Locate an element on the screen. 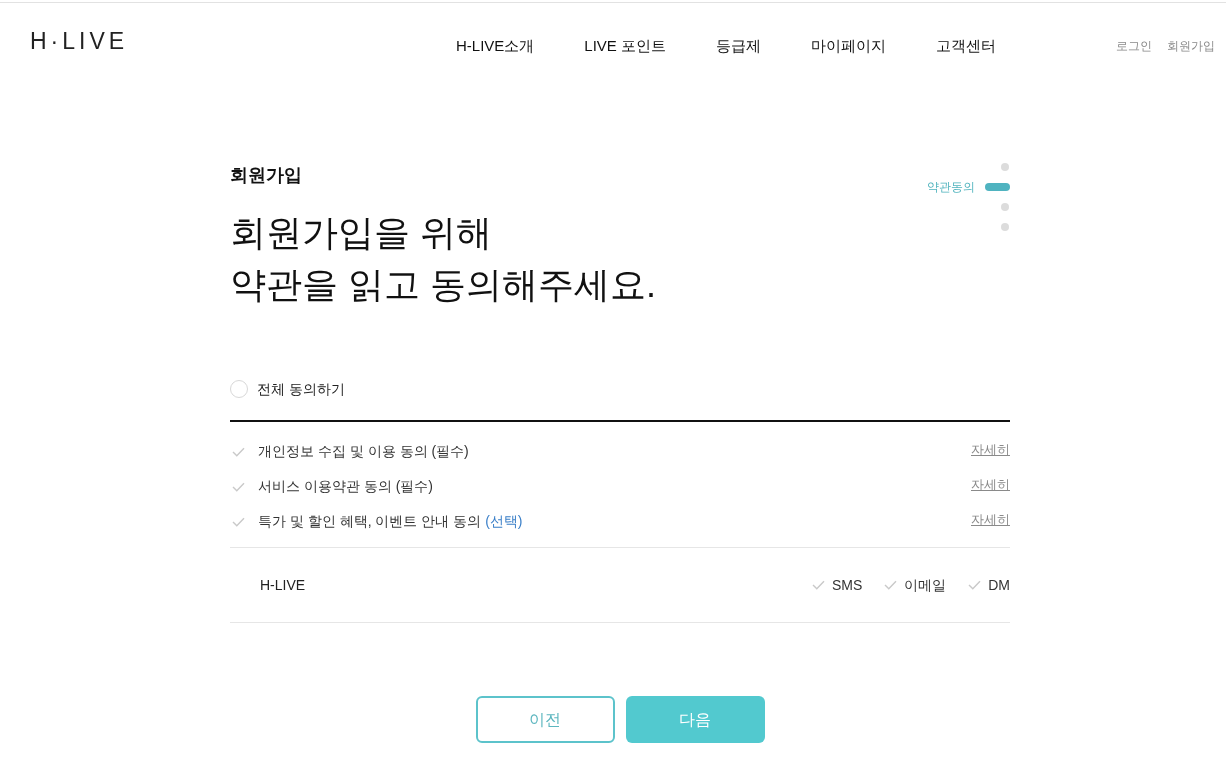  nav-link: LIVE 포인트 is located at coordinates (625, 46).